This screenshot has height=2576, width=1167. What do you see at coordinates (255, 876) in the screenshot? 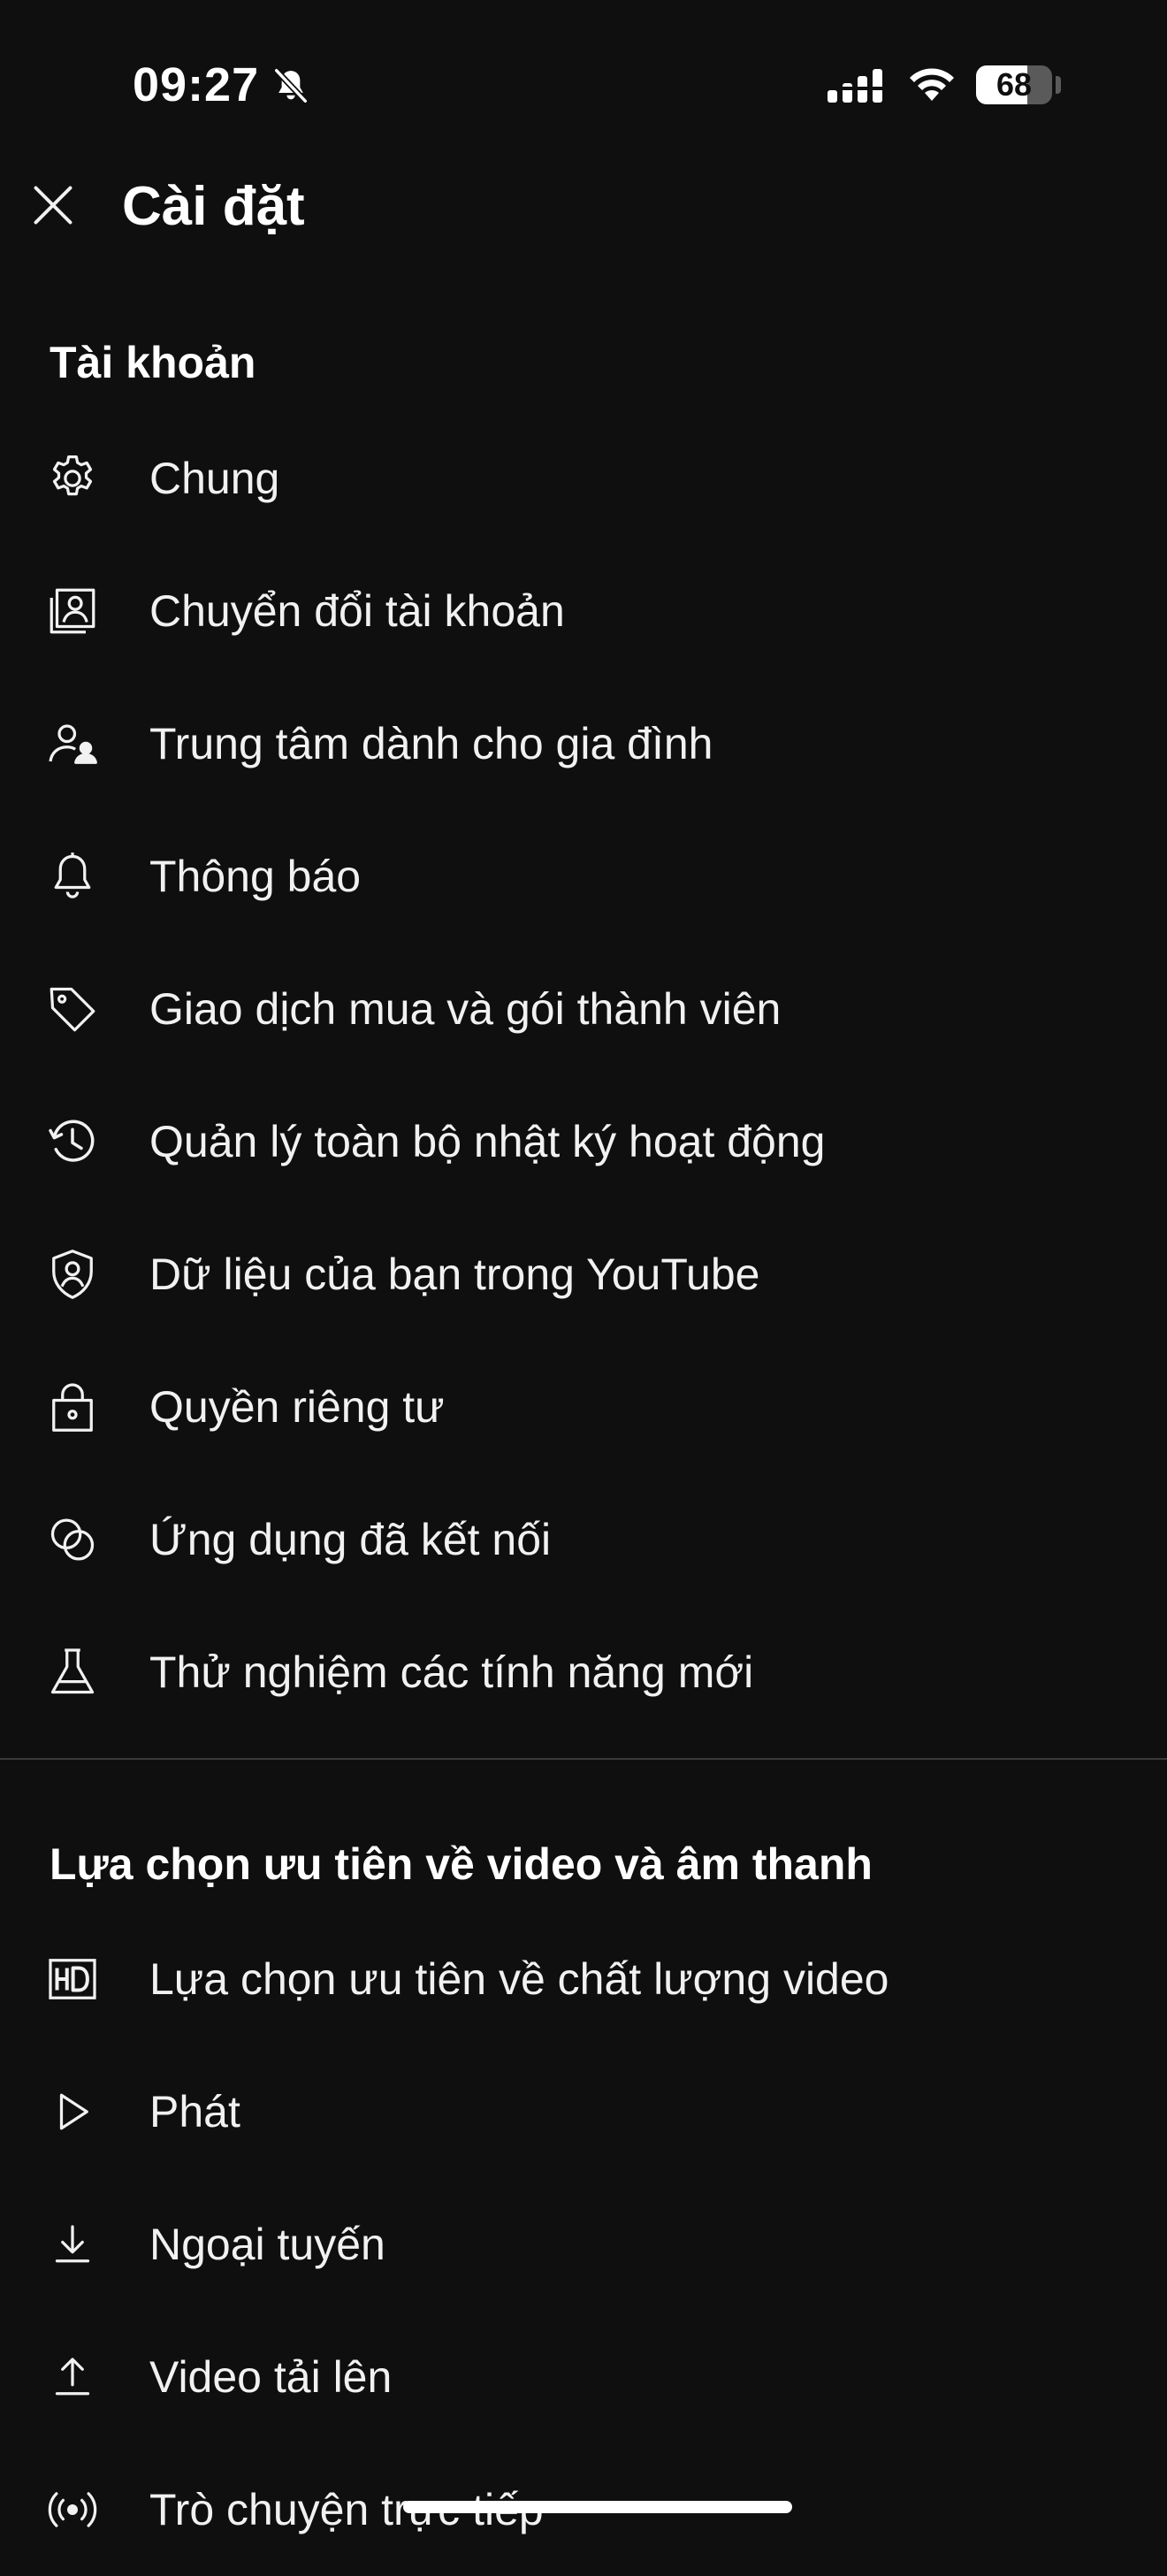
I see `settings-item-label: Thông báo` at bounding box center [255, 876].